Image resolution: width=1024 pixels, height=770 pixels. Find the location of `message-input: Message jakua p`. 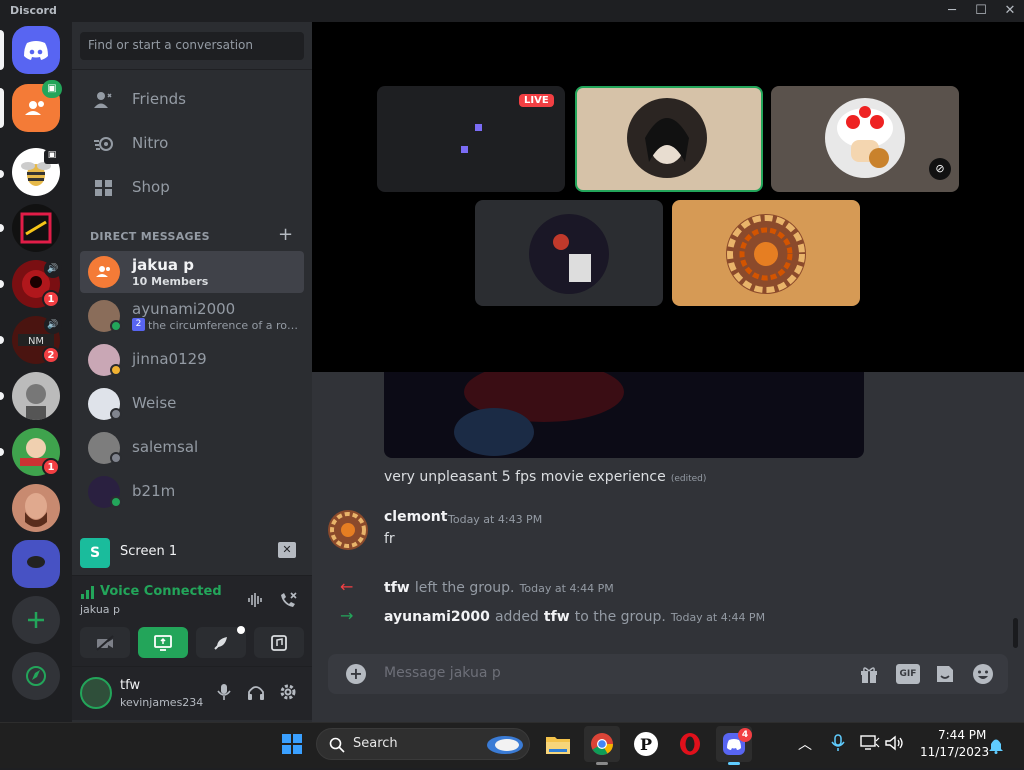

message-input: Message jakua p is located at coordinates (442, 673).